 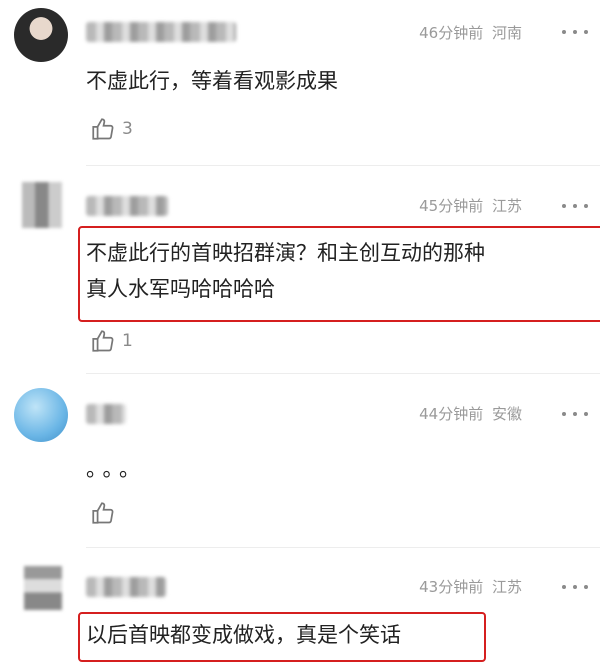 I want to click on like-button, so click(x=106, y=513).